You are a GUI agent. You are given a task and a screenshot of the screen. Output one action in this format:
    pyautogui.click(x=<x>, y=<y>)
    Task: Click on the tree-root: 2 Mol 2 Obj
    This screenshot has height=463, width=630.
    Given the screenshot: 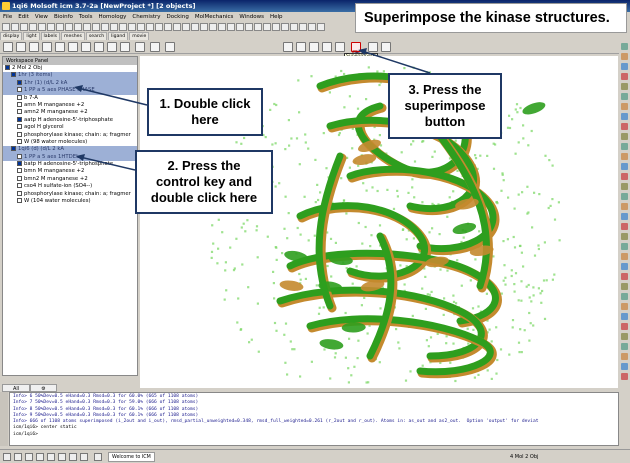 What is the action you would take?
    pyautogui.click(x=70, y=68)
    